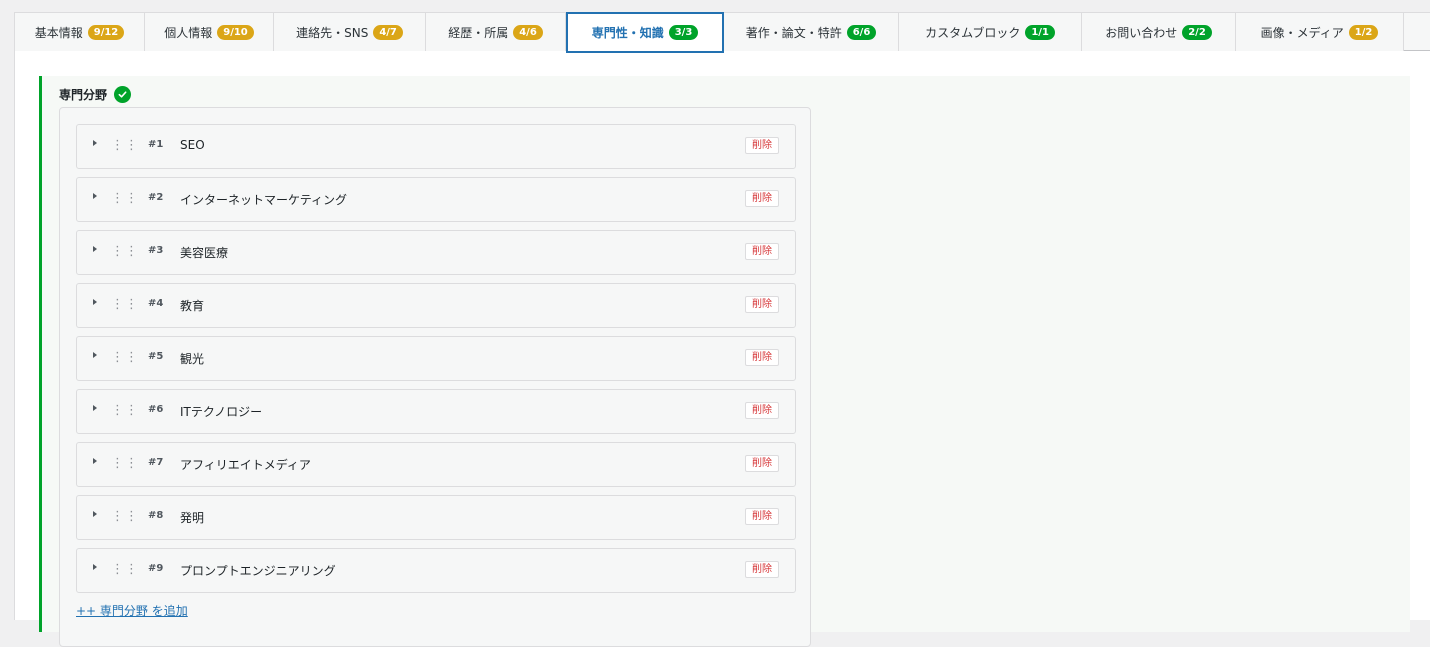 The height and width of the screenshot is (647, 1430). Describe the element at coordinates (478, 32) in the screenshot. I see `tab-label: 経歴・所属` at that location.